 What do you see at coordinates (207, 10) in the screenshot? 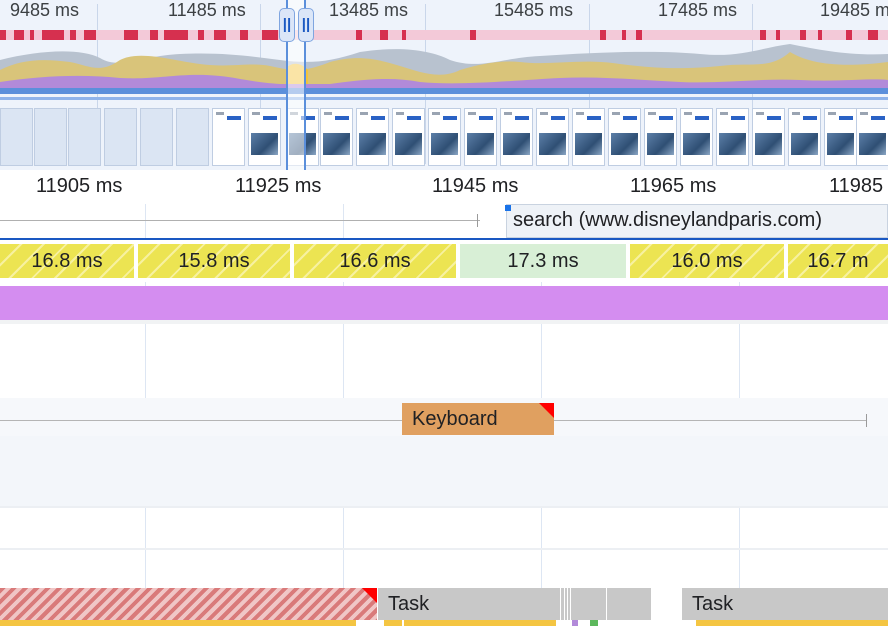
I see `overview-tick: 11485 ms` at bounding box center [207, 10].